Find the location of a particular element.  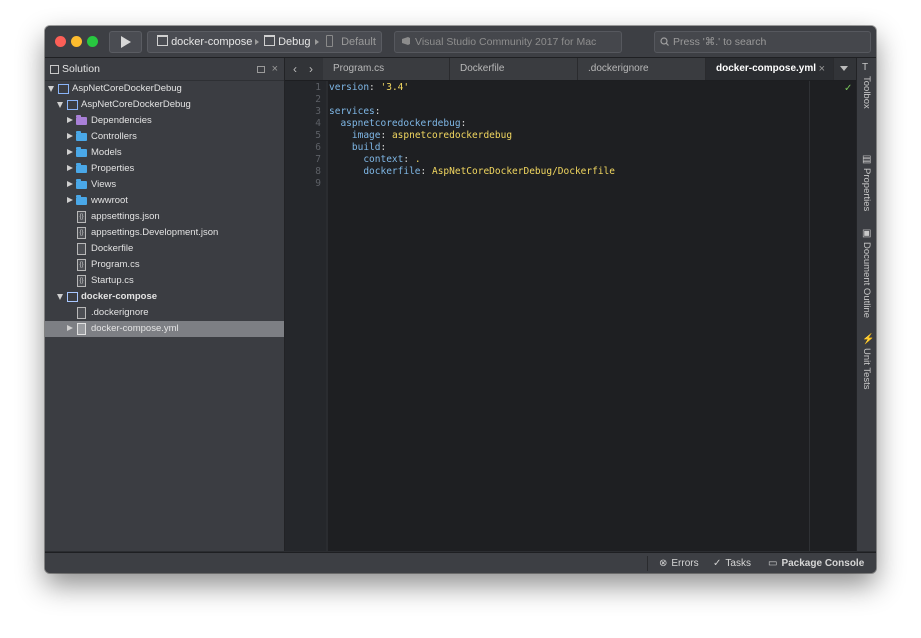

tree-item-dockerignore: .dockerignore is located at coordinates (164, 313).